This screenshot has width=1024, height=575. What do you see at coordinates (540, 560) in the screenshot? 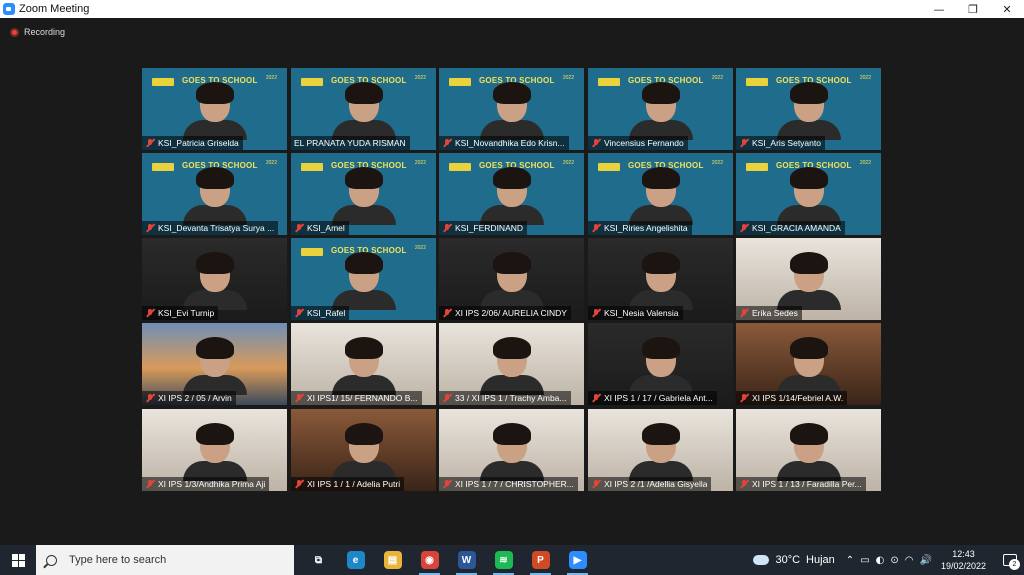
I see `taskbar-app-button: P` at bounding box center [540, 560].